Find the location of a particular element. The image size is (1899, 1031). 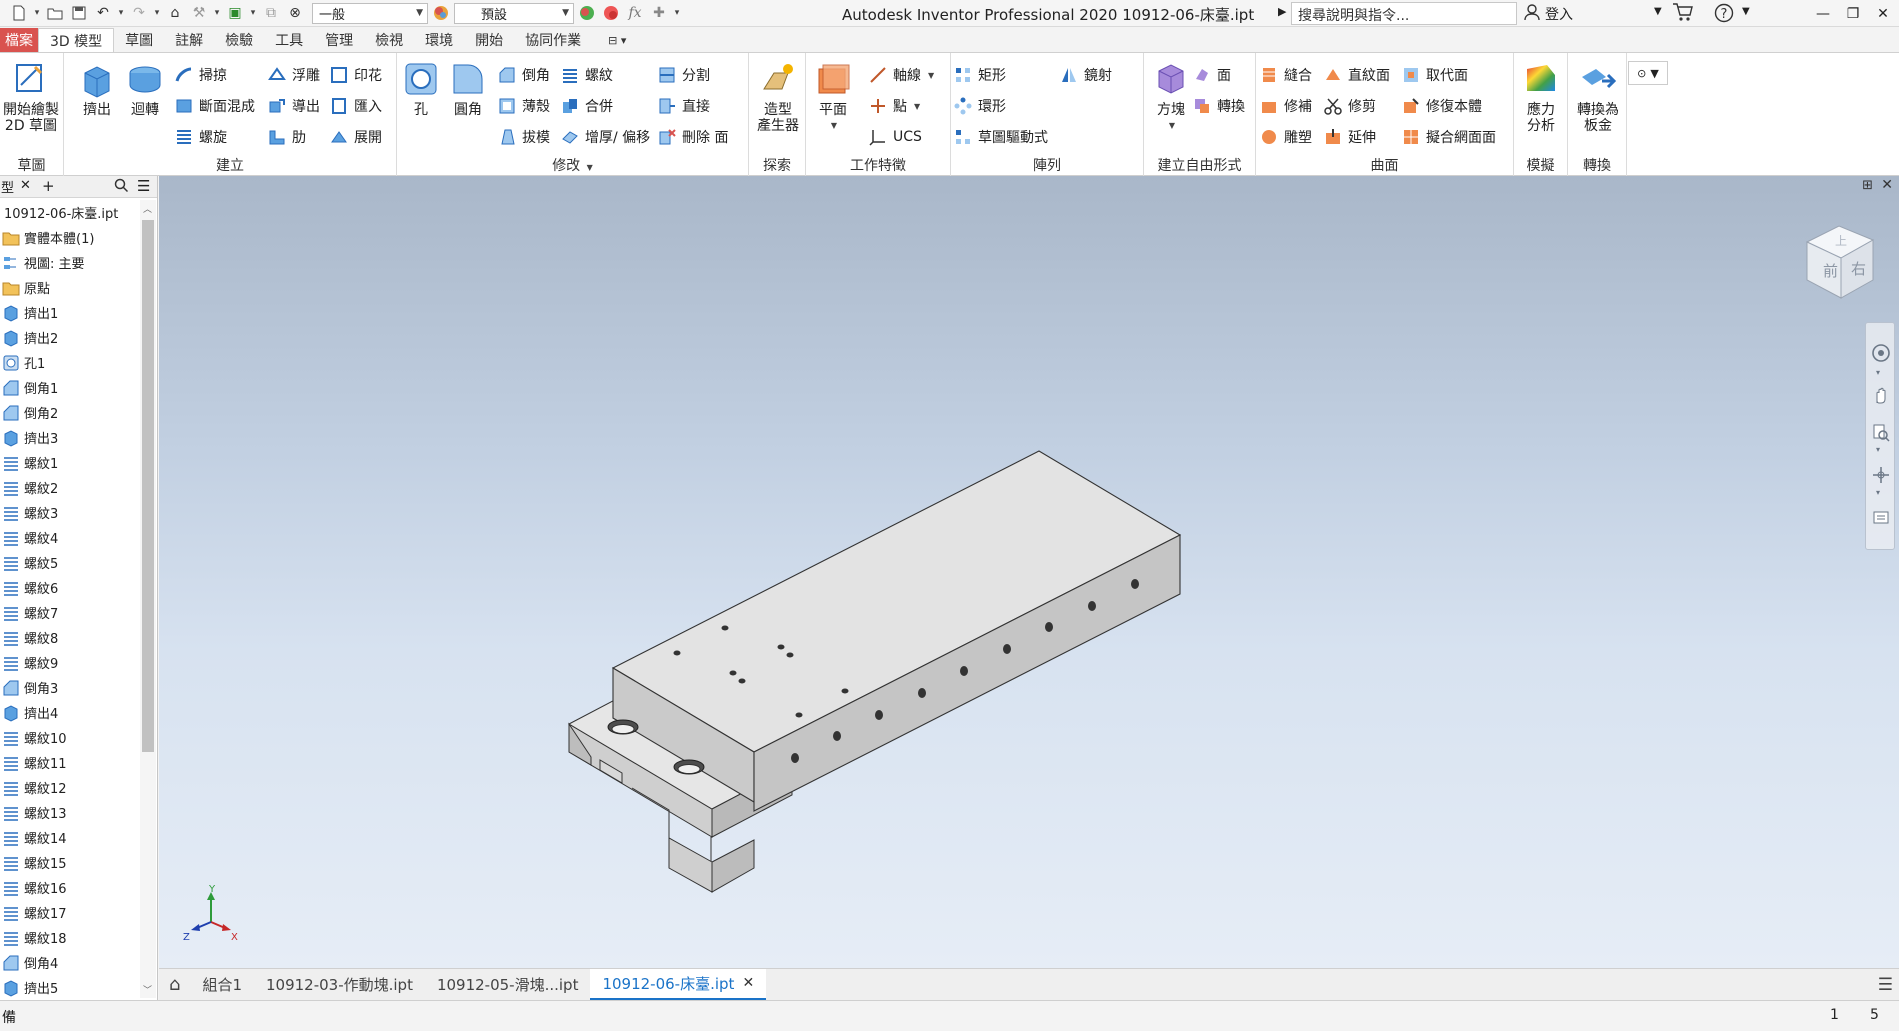

search-icon is located at coordinates (121, 187).